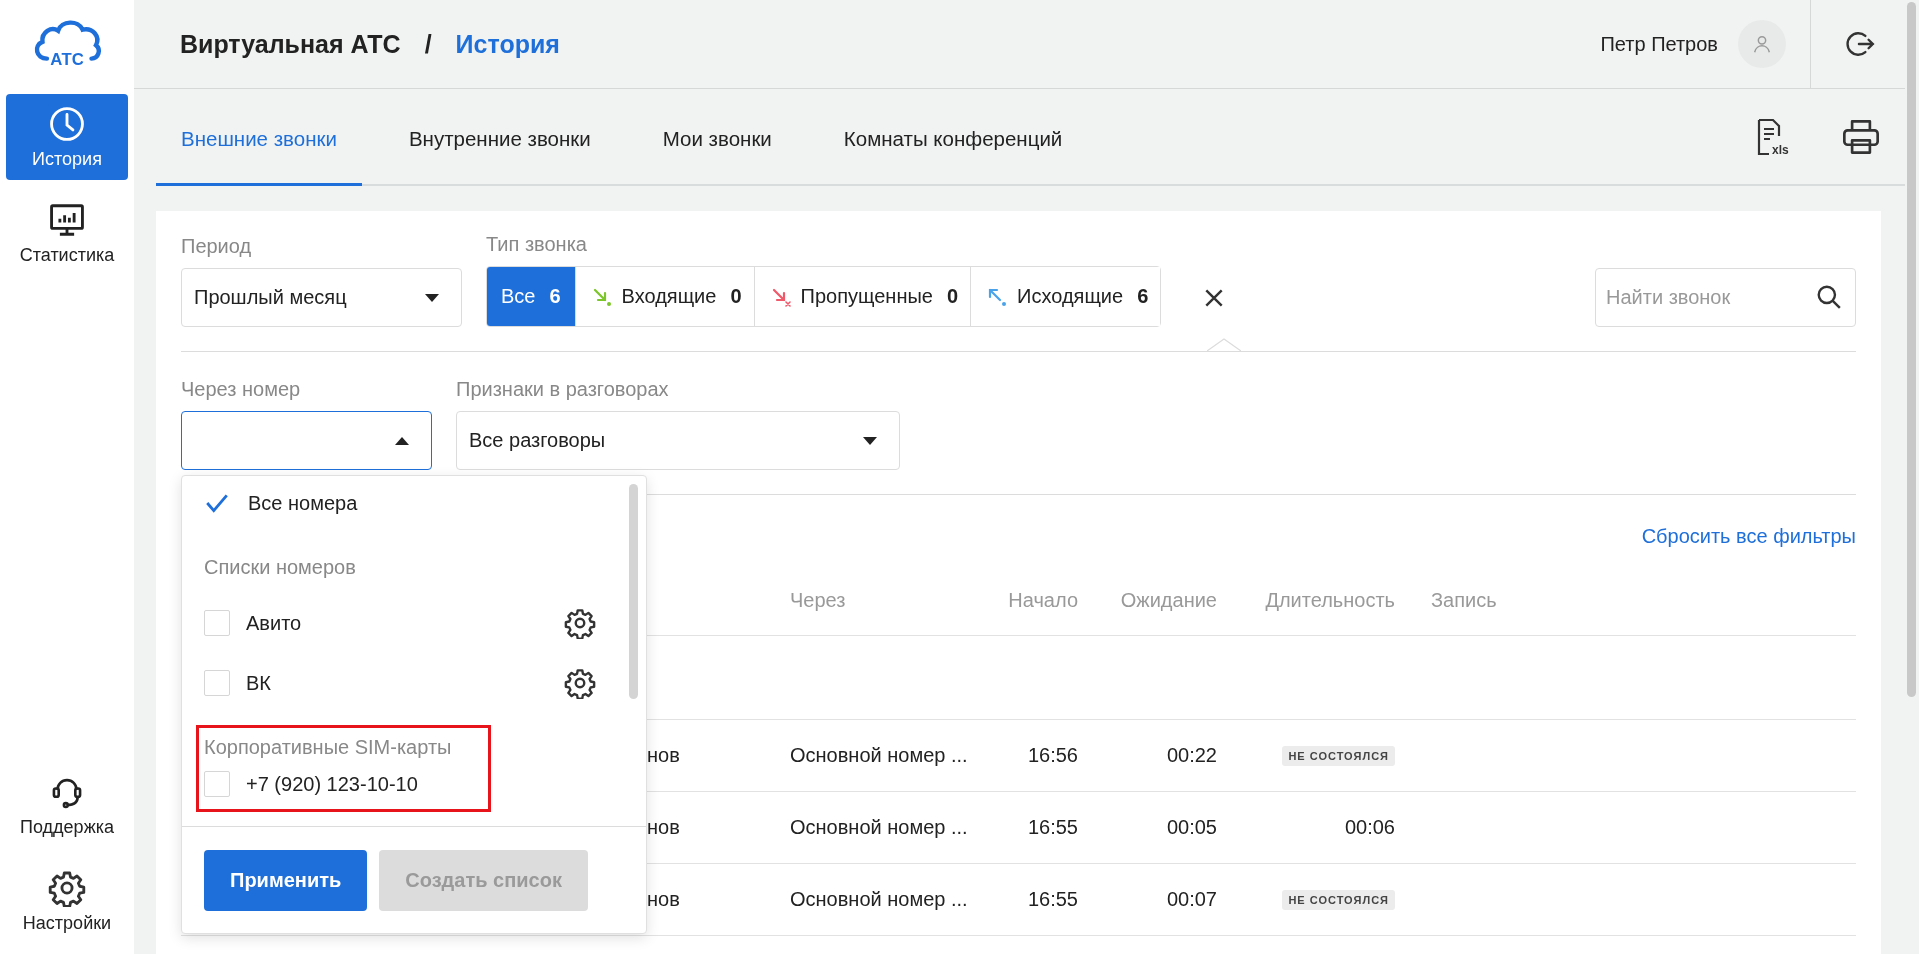 This screenshot has height=954, width=1919. Describe the element at coordinates (717, 137) in the screenshot. I see `tab: Мои звонки` at that location.